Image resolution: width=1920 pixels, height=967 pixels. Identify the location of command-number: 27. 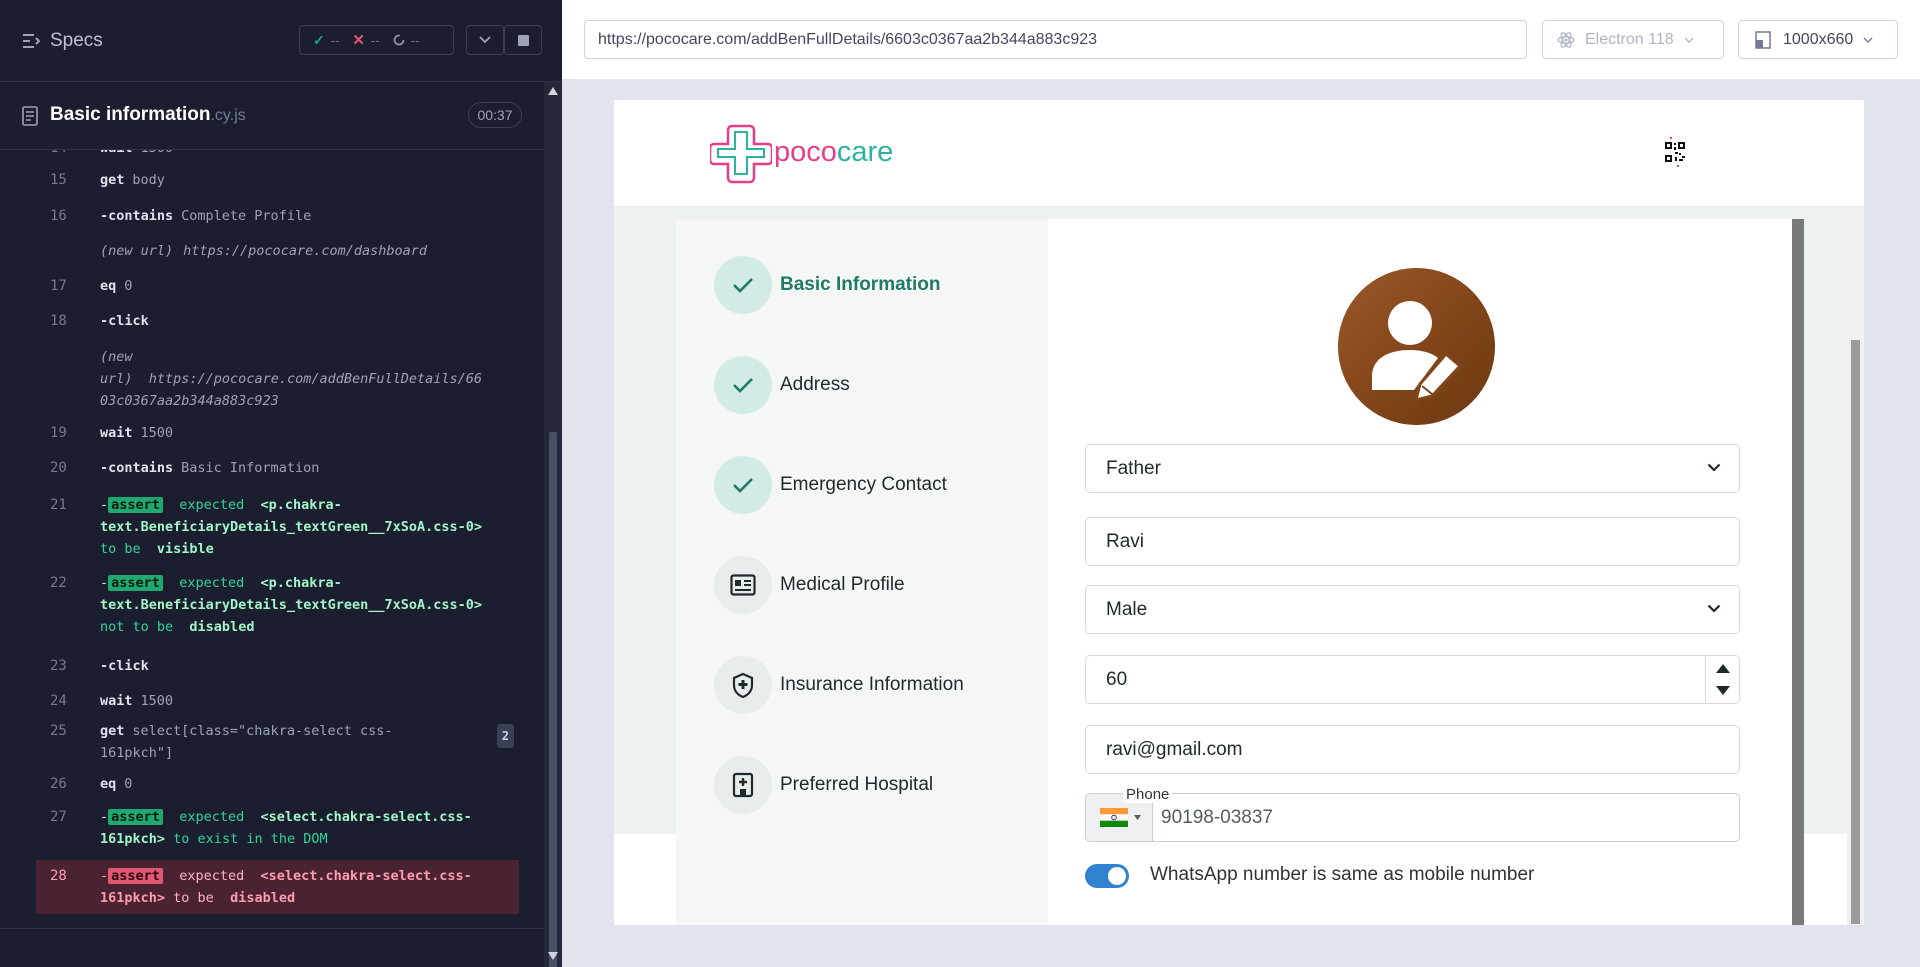
(58, 817).